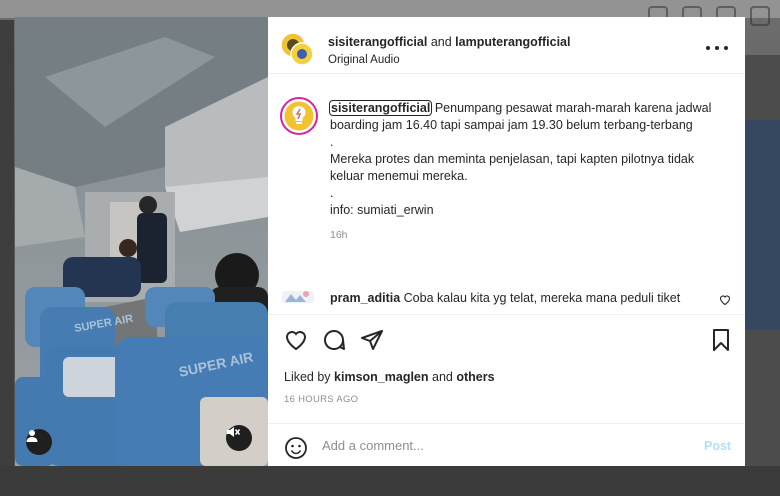  What do you see at coordinates (296, 448) in the screenshot?
I see `emoji-icon` at bounding box center [296, 448].